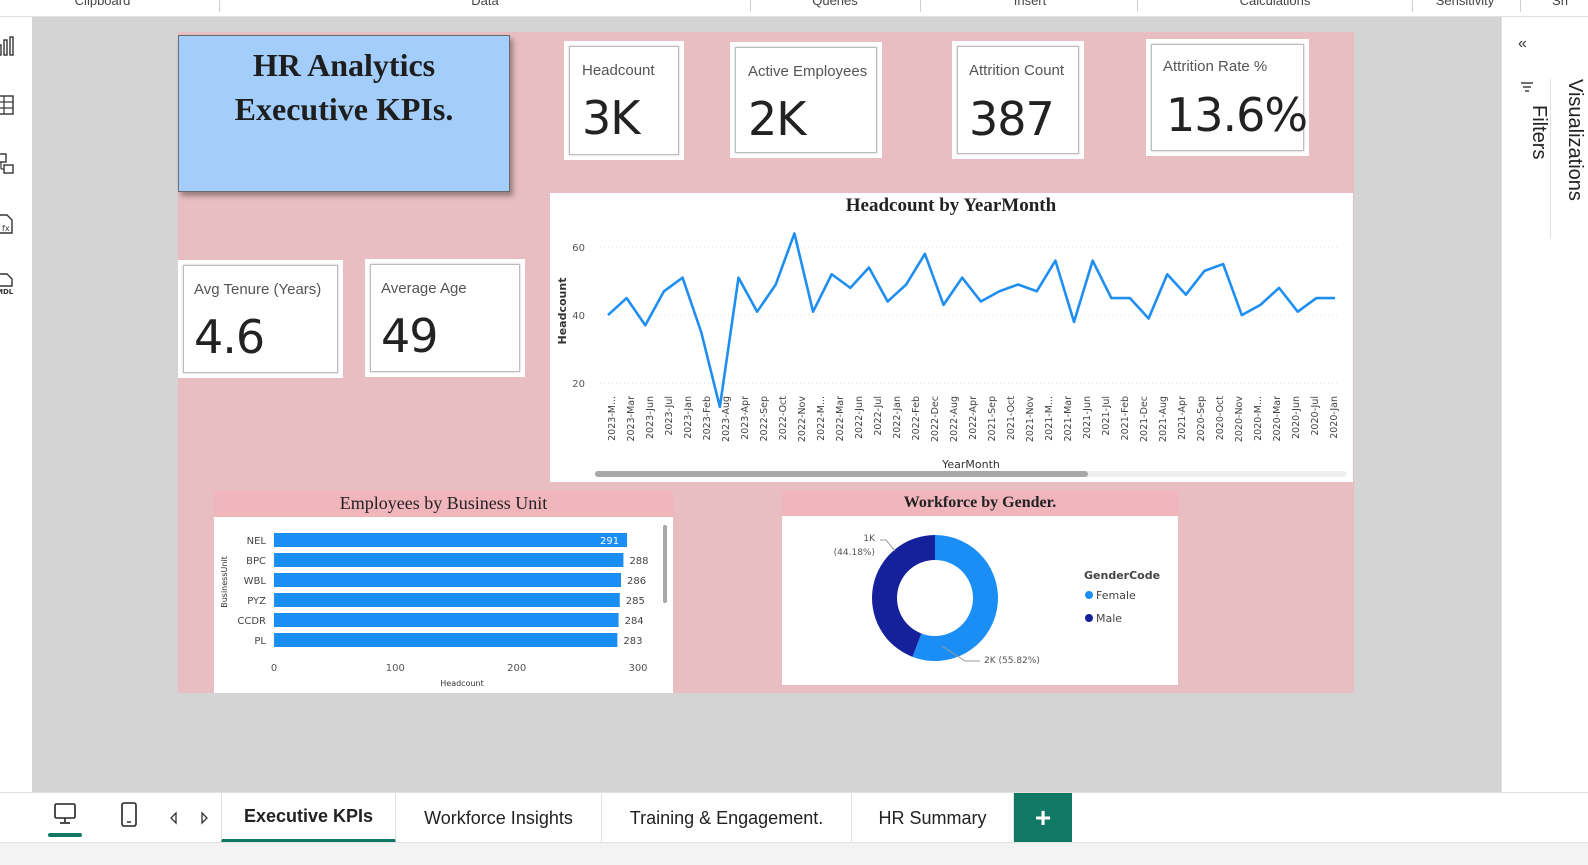 The height and width of the screenshot is (865, 1588). Describe the element at coordinates (395, 668) in the screenshot. I see `x-tick-label: 100` at that location.